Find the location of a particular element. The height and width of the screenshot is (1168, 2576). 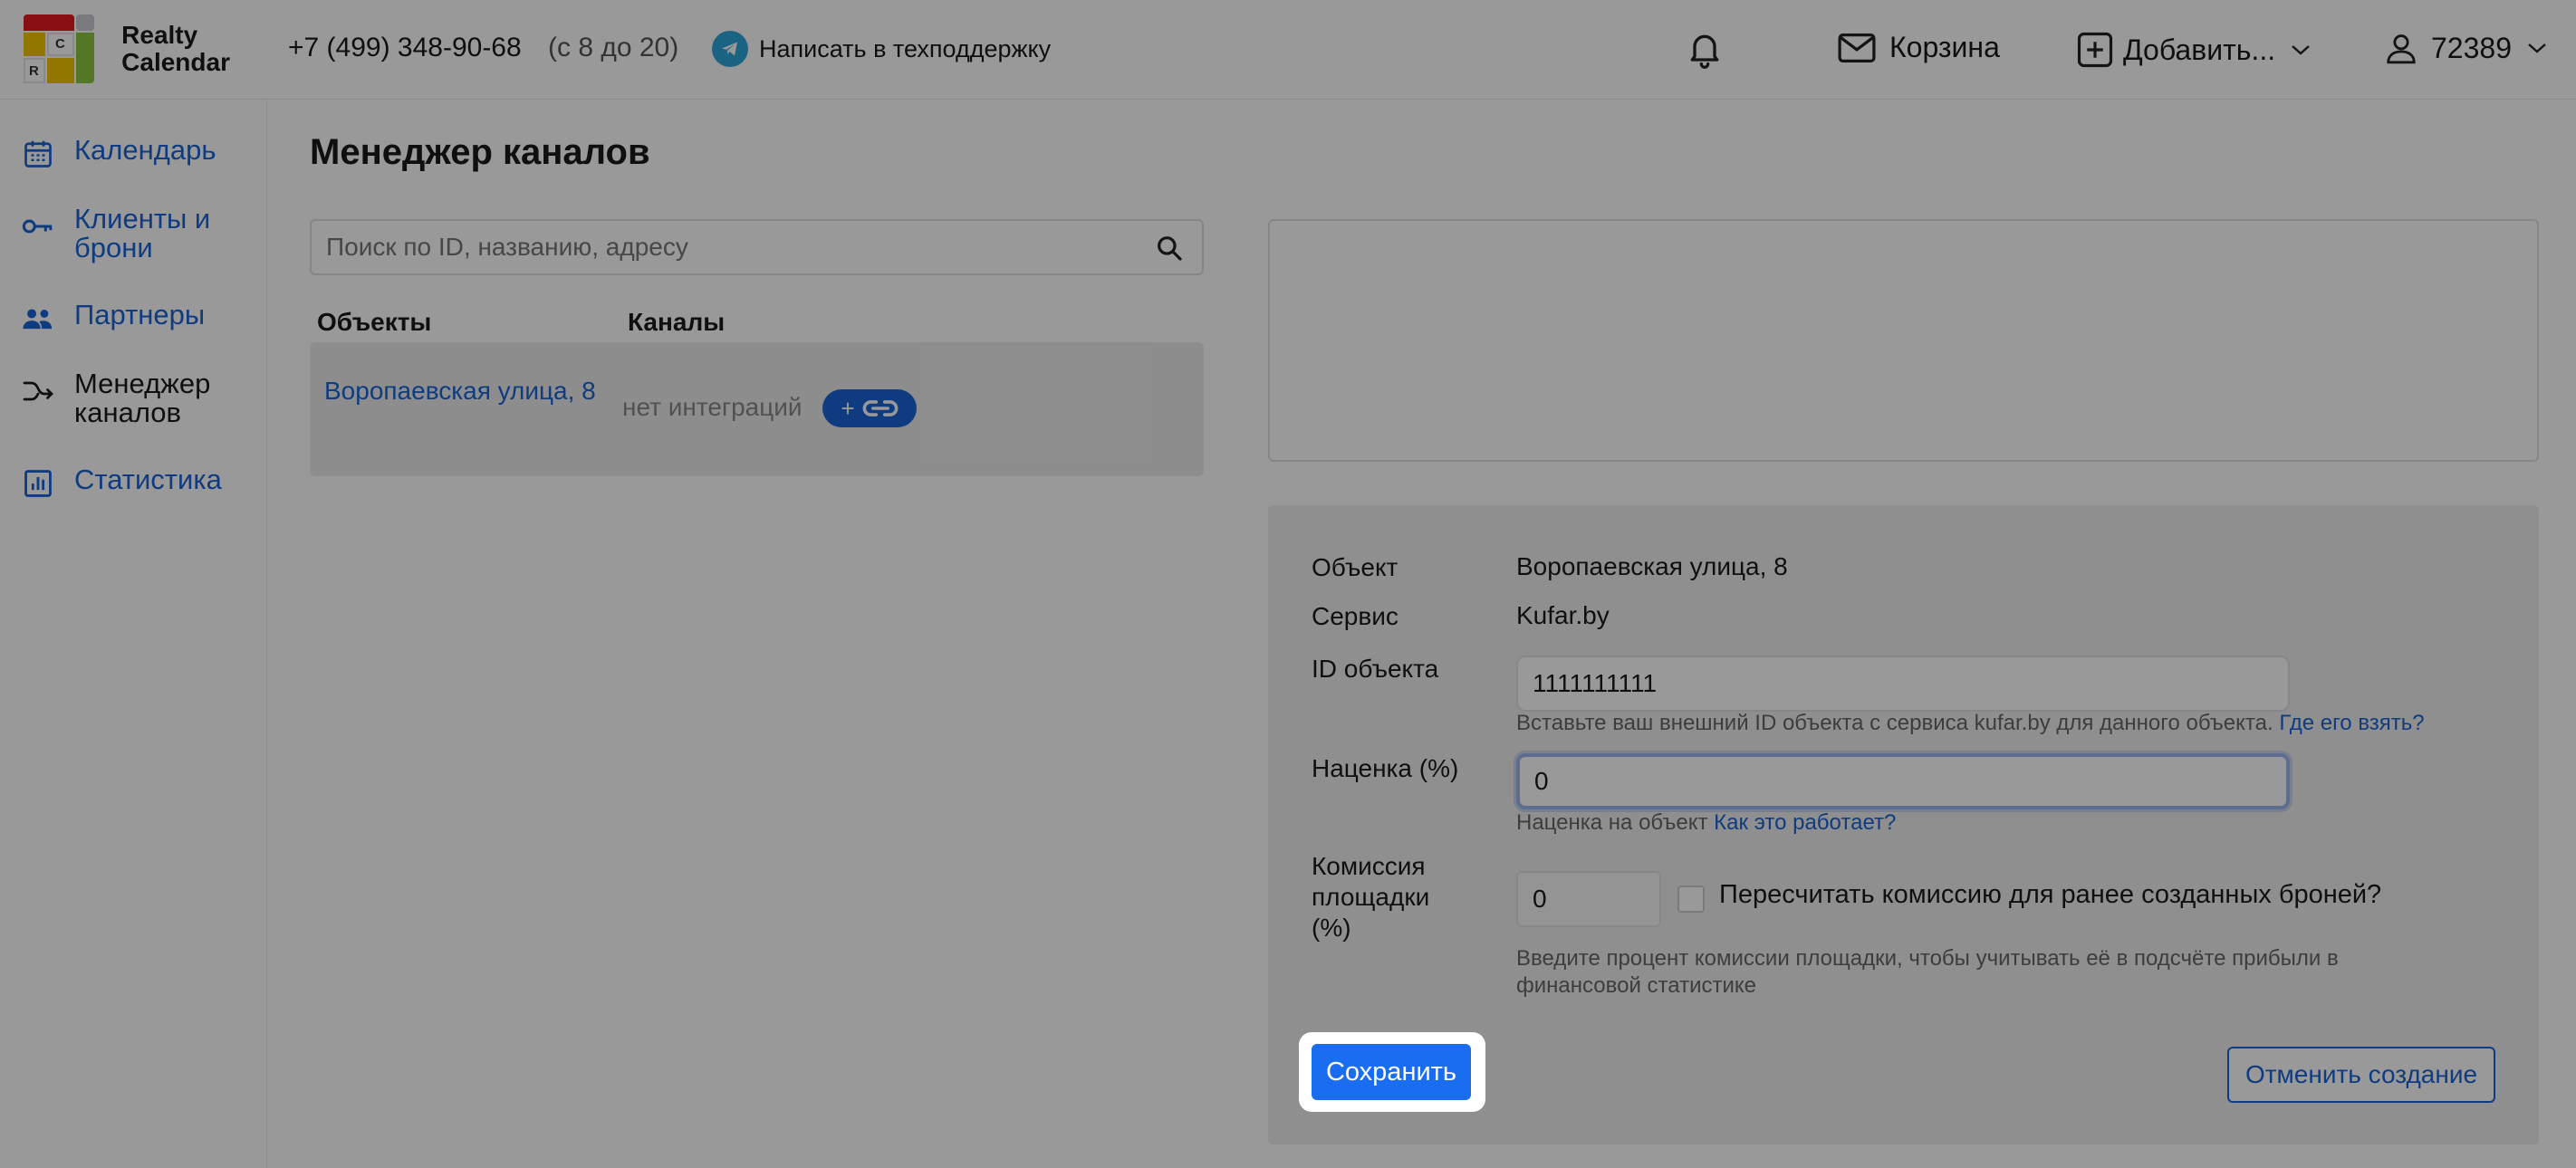

sidebar-item-partners: Партнеры is located at coordinates (112, 319).